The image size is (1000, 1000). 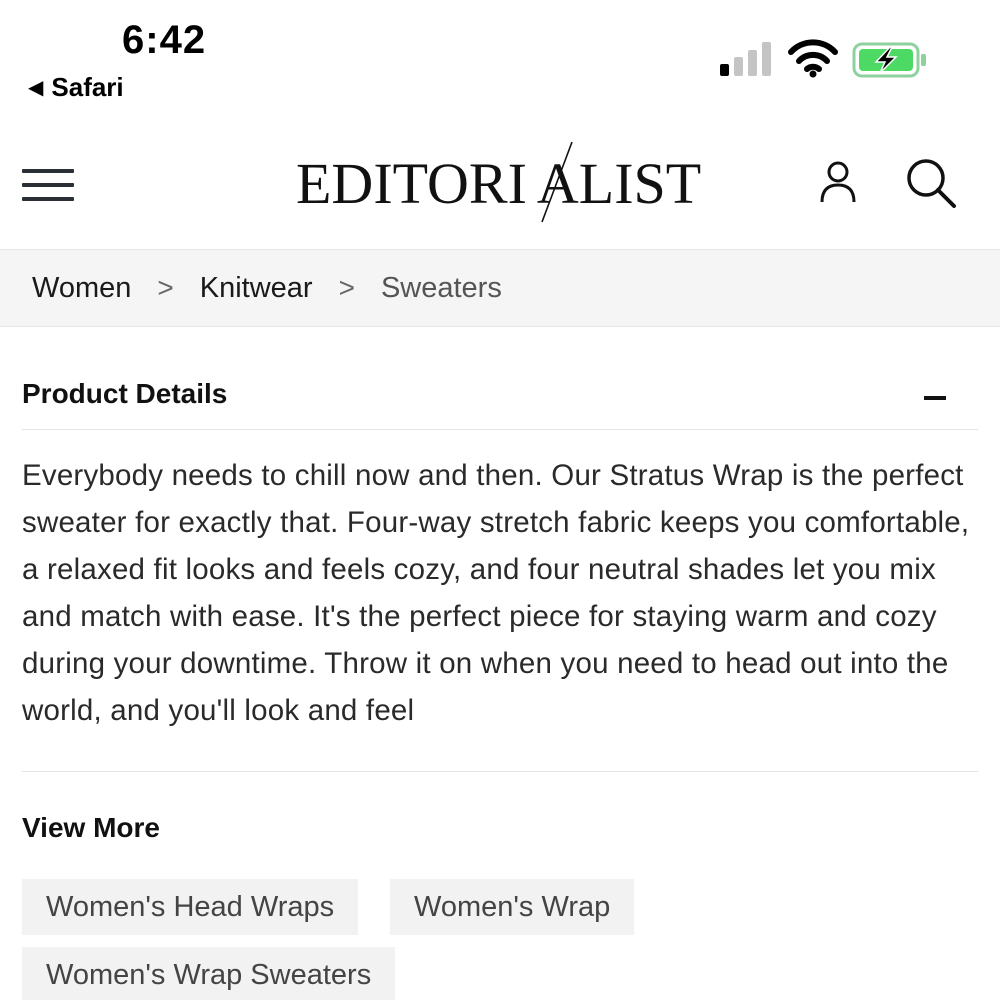 What do you see at coordinates (36, 88) in the screenshot?
I see `back-triangle-icon: ◀` at bounding box center [36, 88].